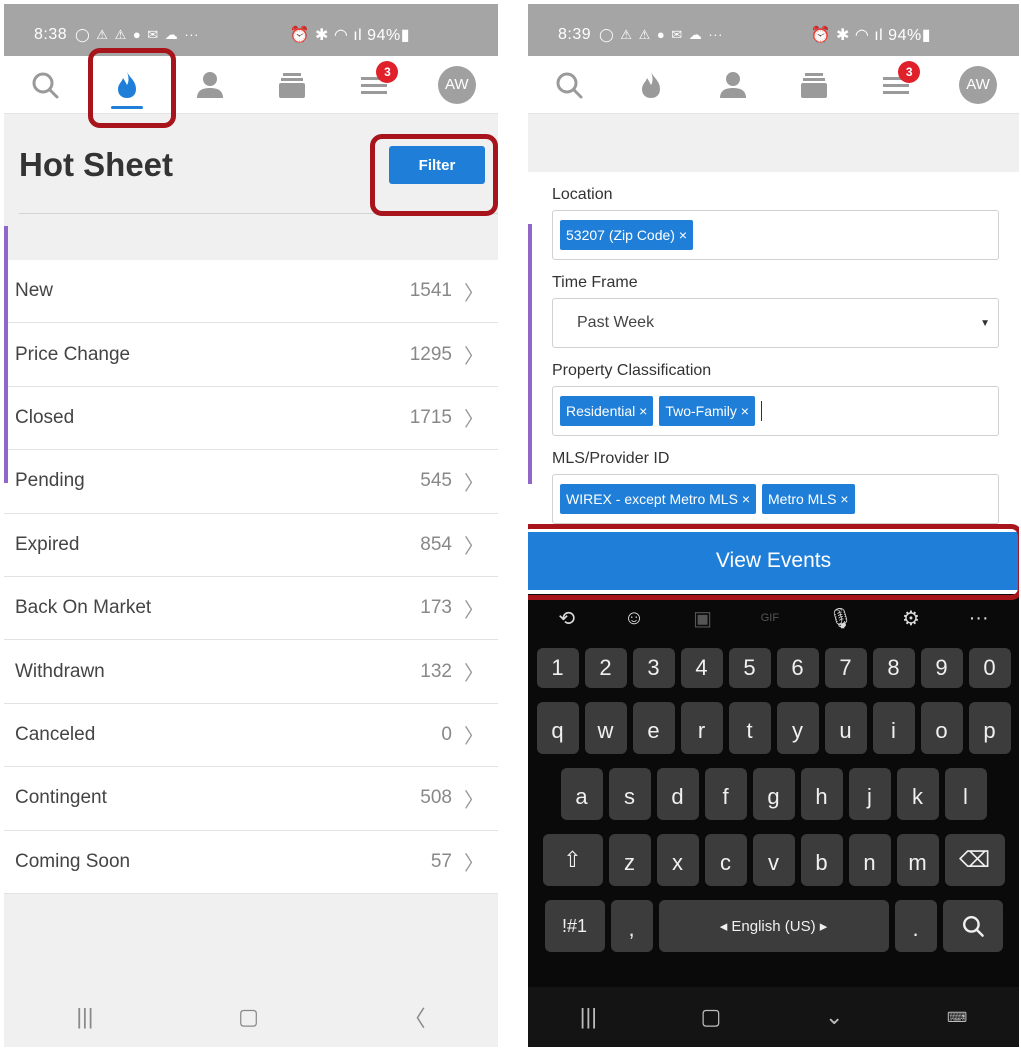 This screenshot has width=1021, height=1049. Describe the element at coordinates (629, 794) in the screenshot. I see `key: s` at that location.